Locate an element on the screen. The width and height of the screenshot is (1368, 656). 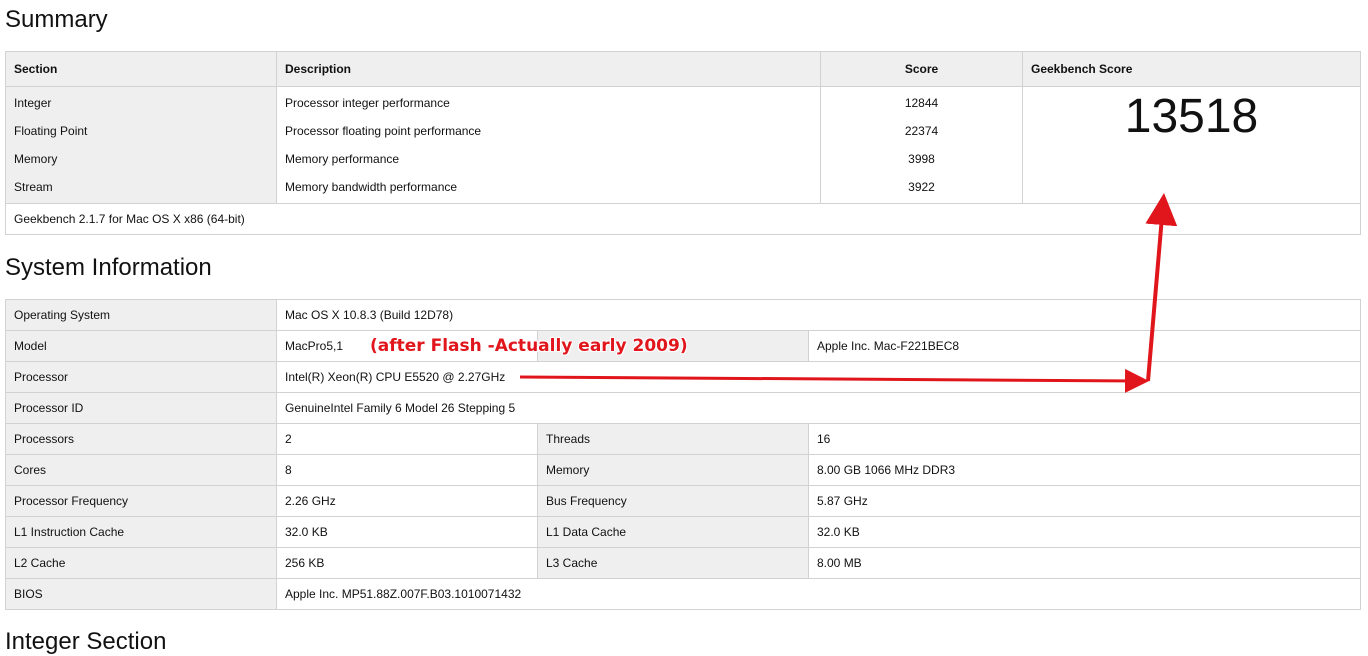
description-cell: Memory performance is located at coordinates (548, 159).